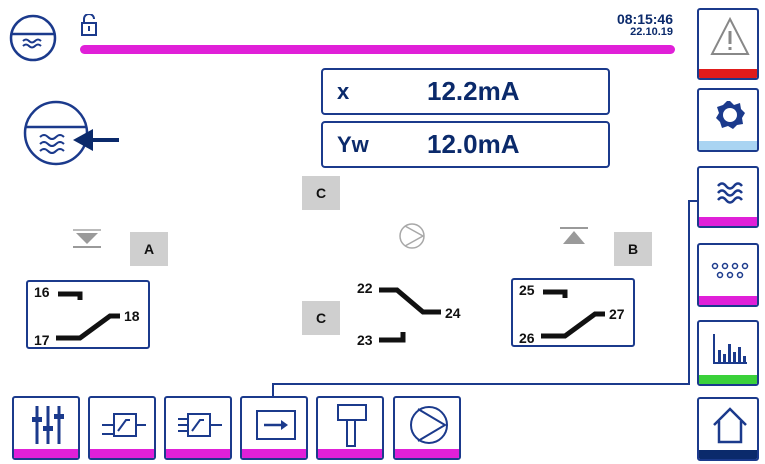 This screenshot has width=765, height=464. What do you see at coordinates (415, 314) in the screenshot?
I see `relay-contact-middle: 22 24 23` at bounding box center [415, 314].